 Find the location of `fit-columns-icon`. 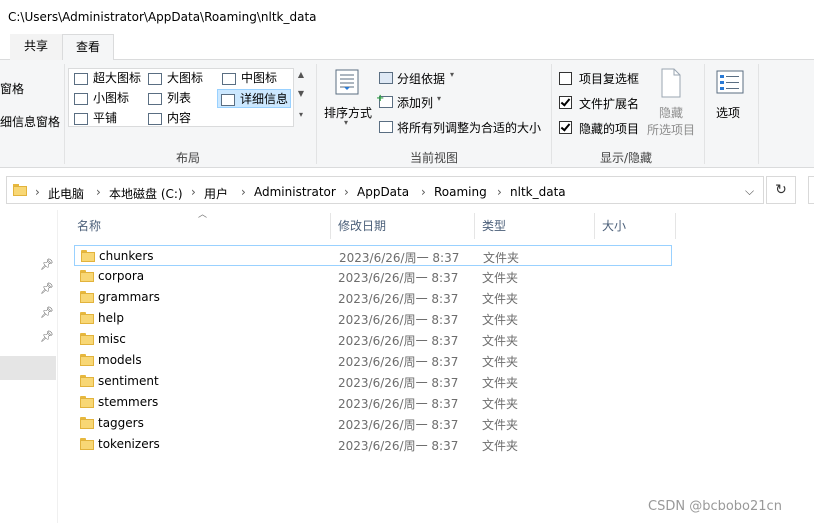

fit-columns-icon is located at coordinates (386, 127).